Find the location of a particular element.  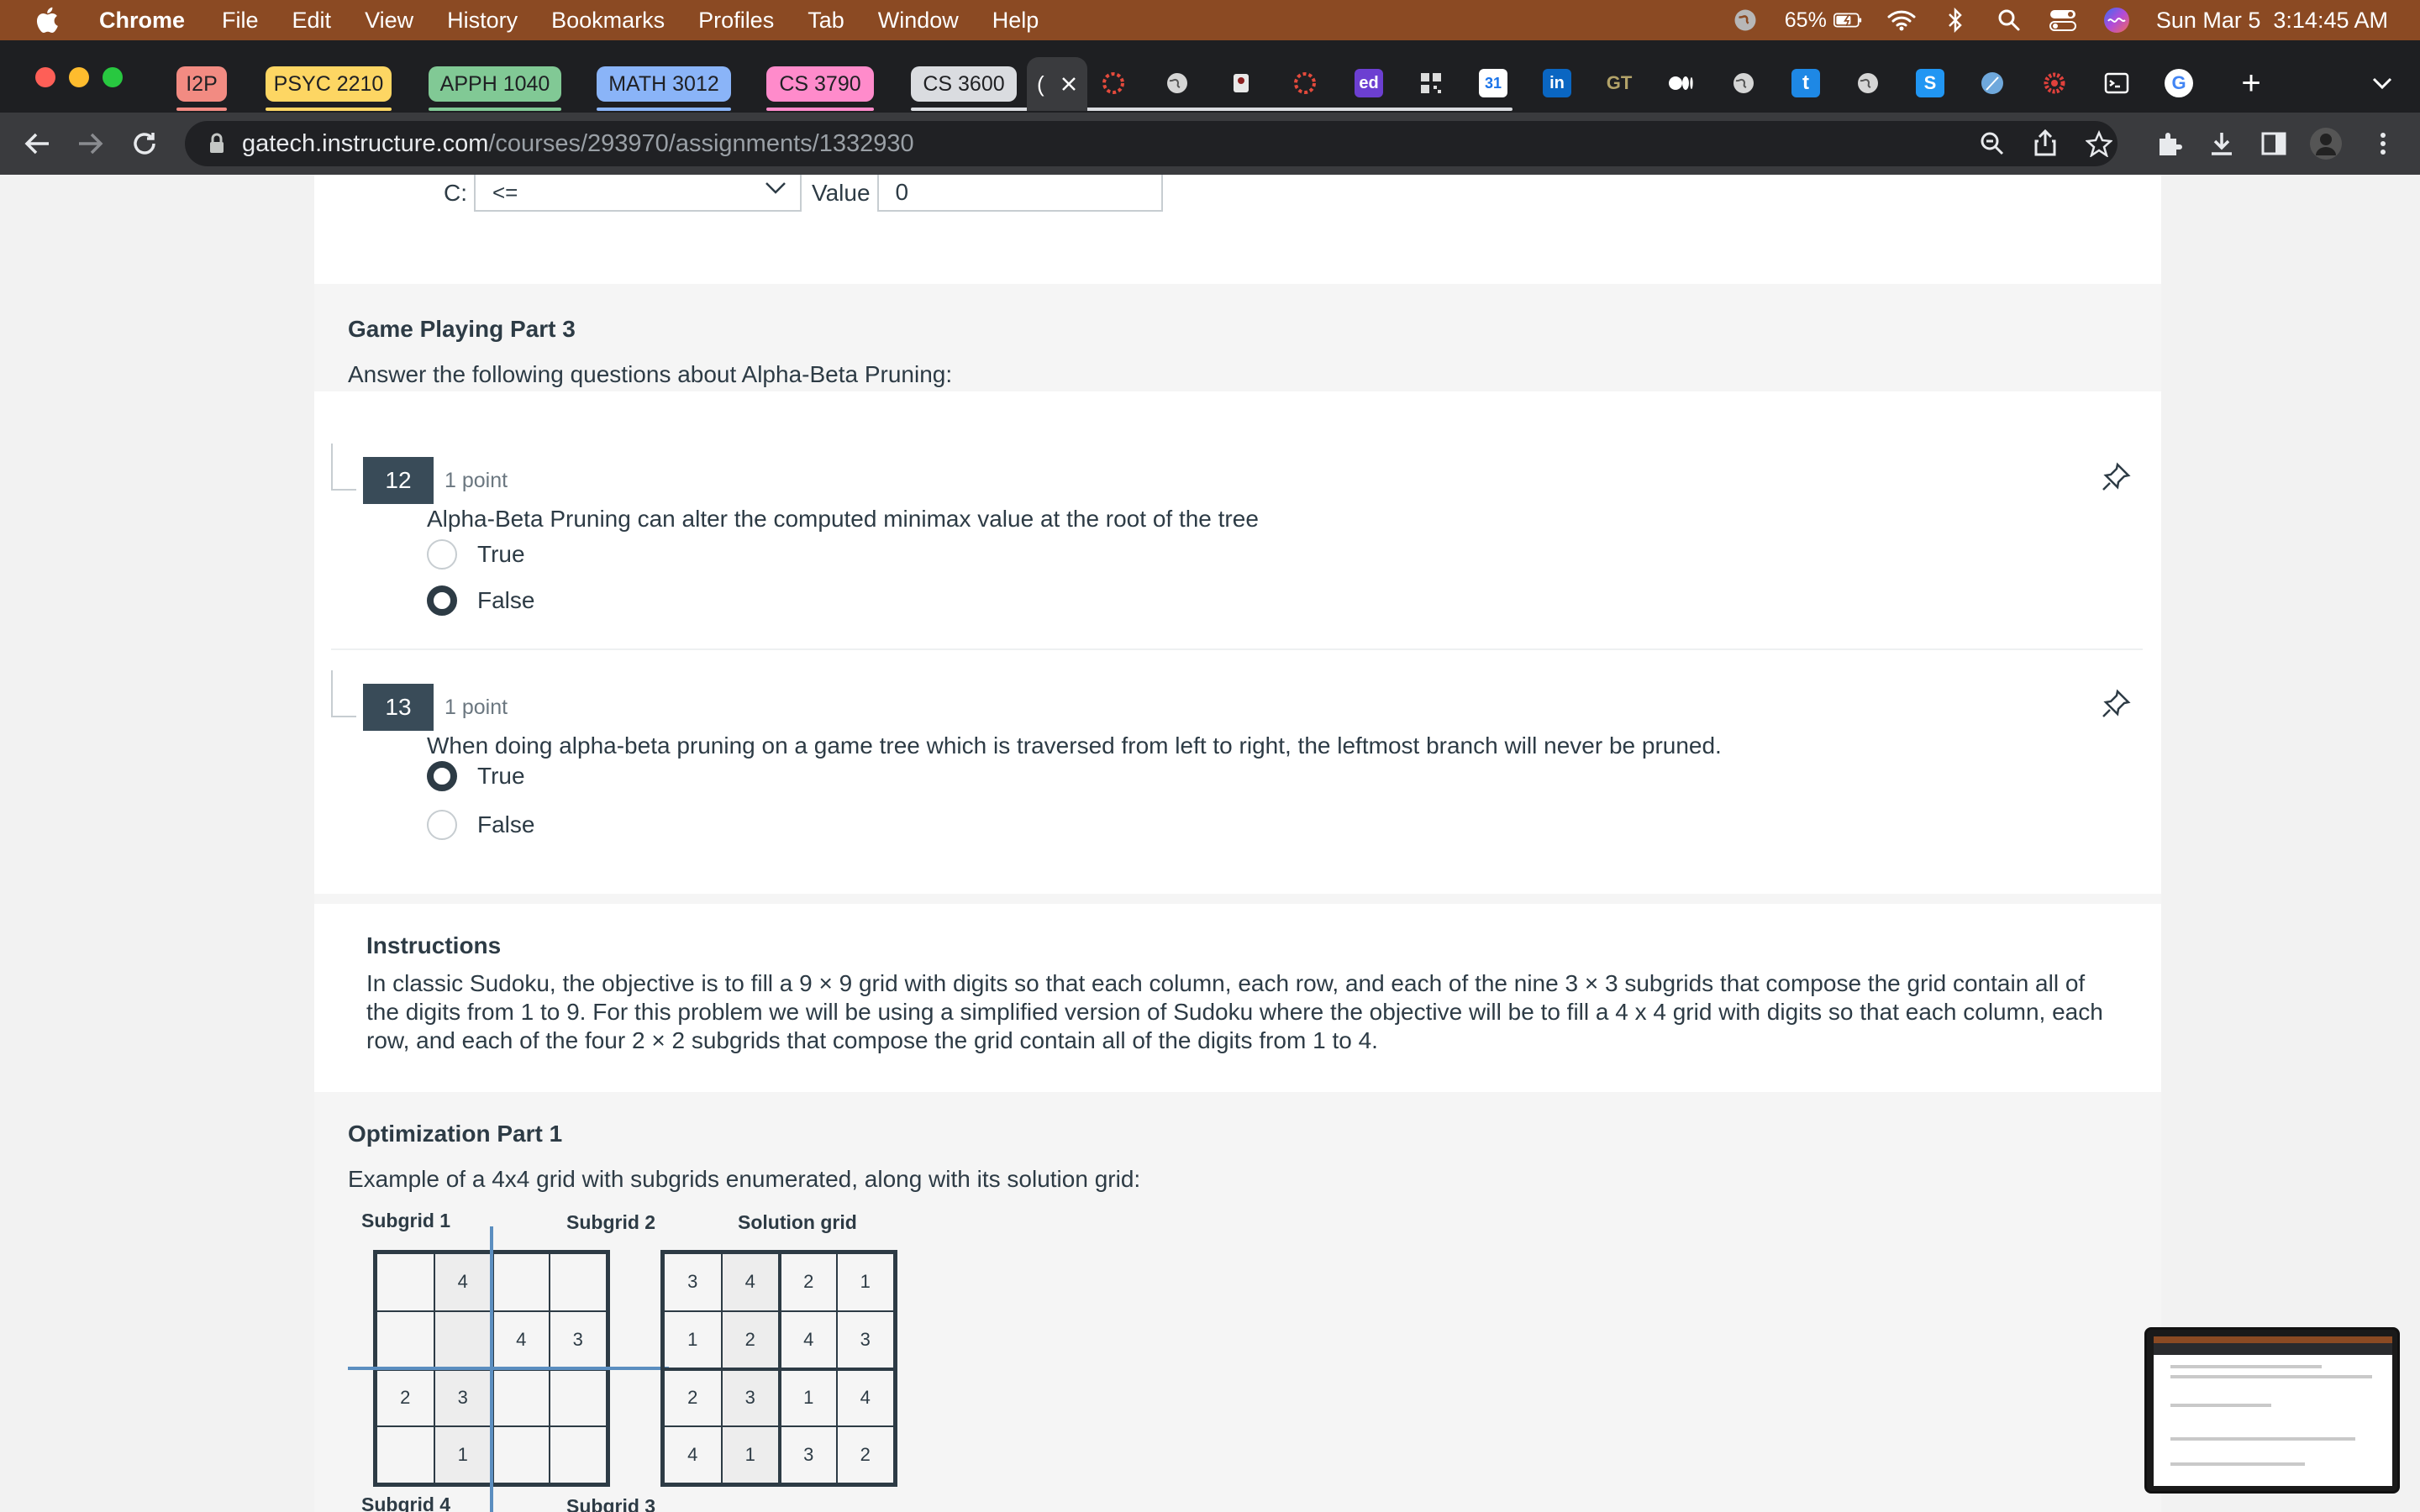

subgrid-divider-horizontal is located at coordinates (509, 1368).